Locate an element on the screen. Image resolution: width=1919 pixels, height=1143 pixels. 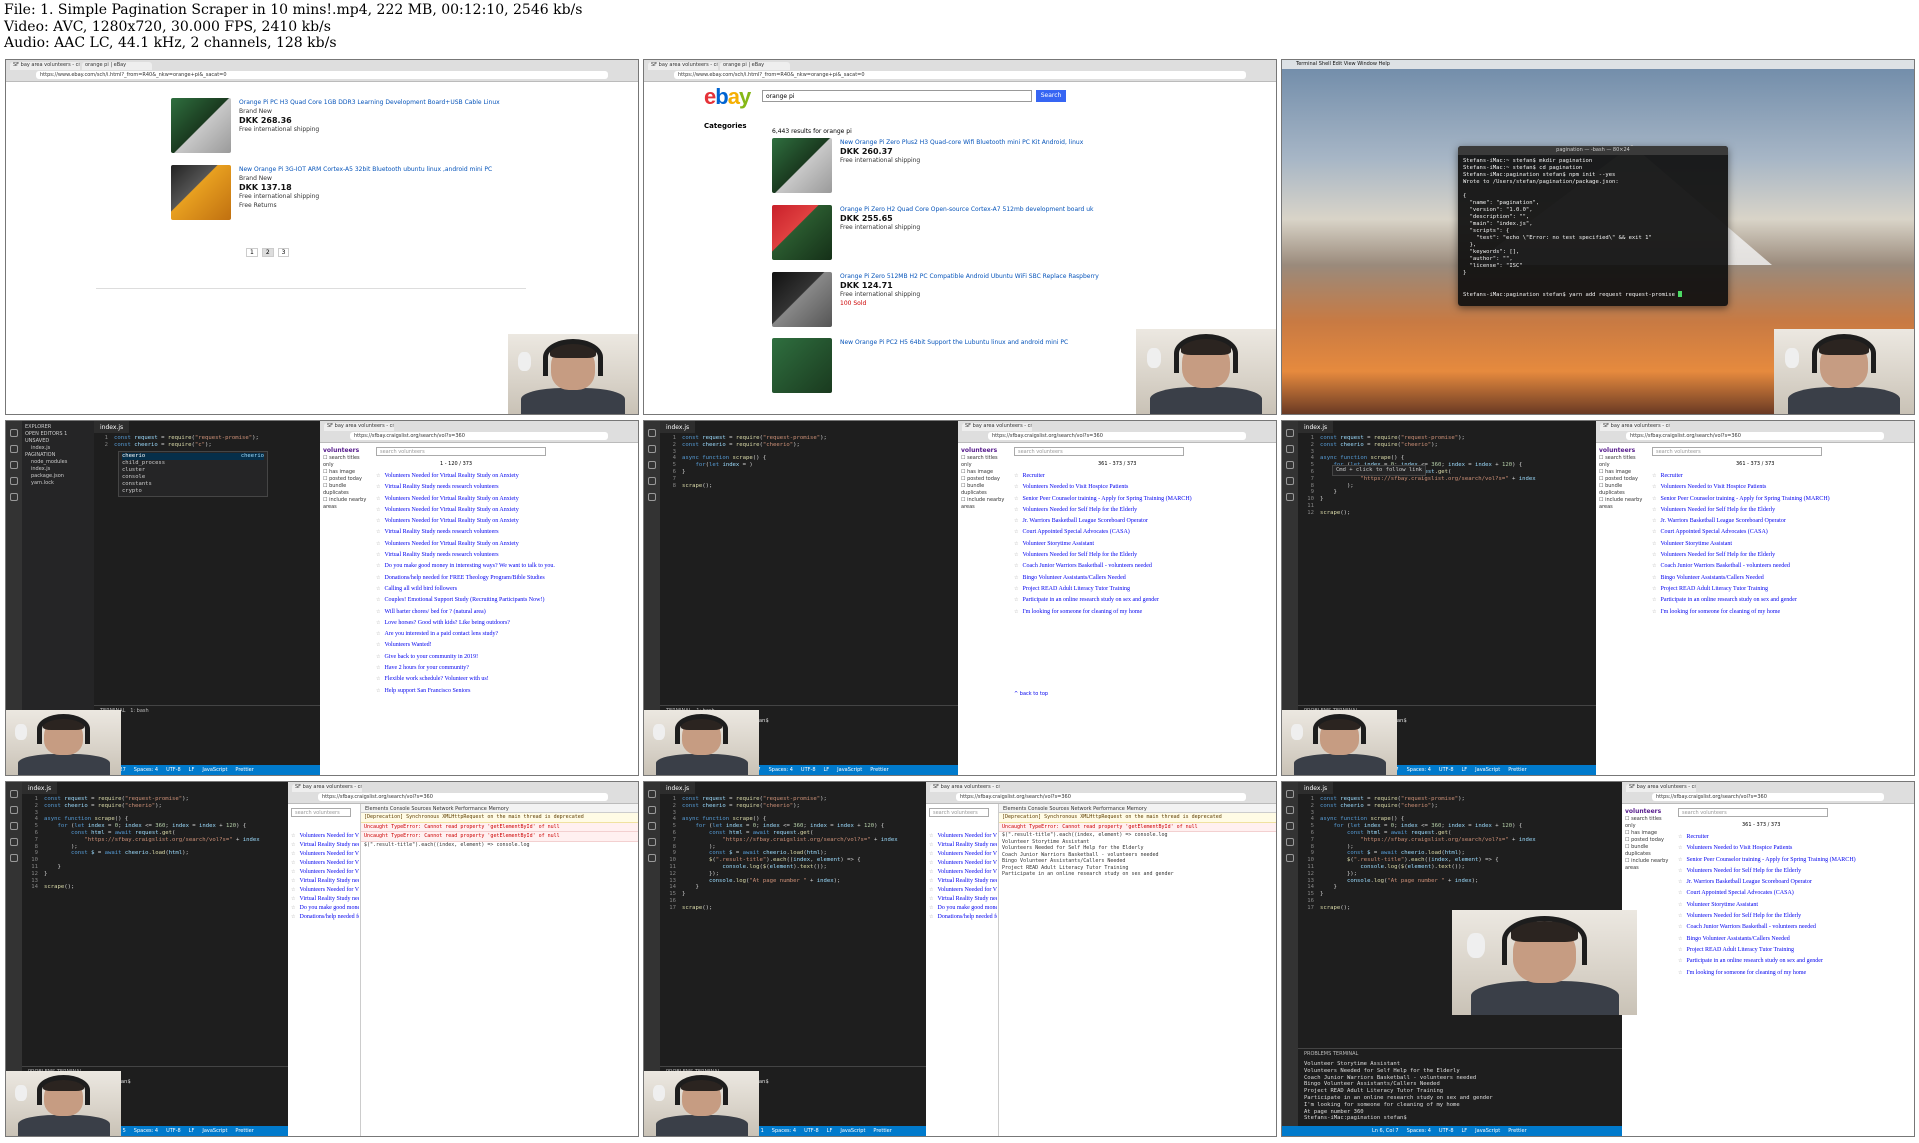
result-title-link: Court Appointed Special Advocates (CASA) is located at coordinates (1713, 532).